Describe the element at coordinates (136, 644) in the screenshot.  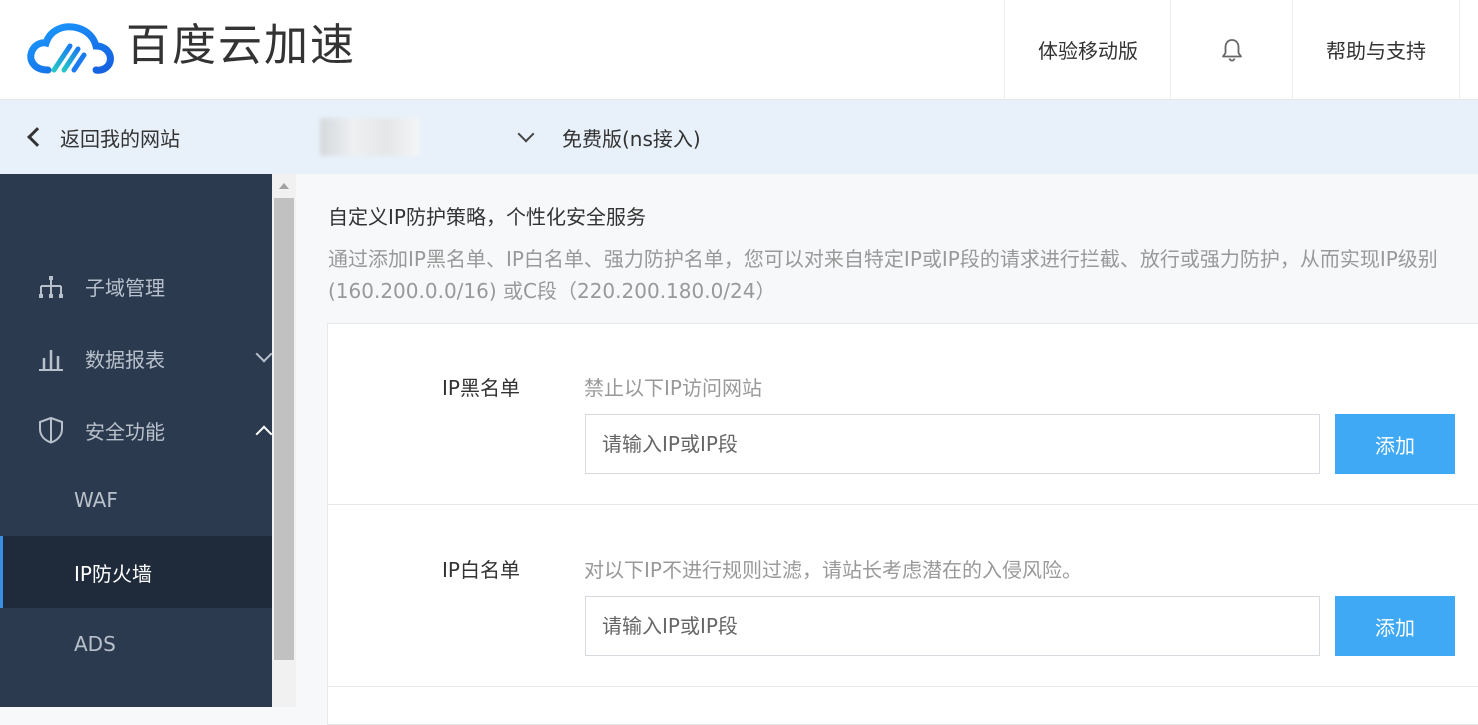
I see `sidebar-subitem-ads: ADS` at that location.